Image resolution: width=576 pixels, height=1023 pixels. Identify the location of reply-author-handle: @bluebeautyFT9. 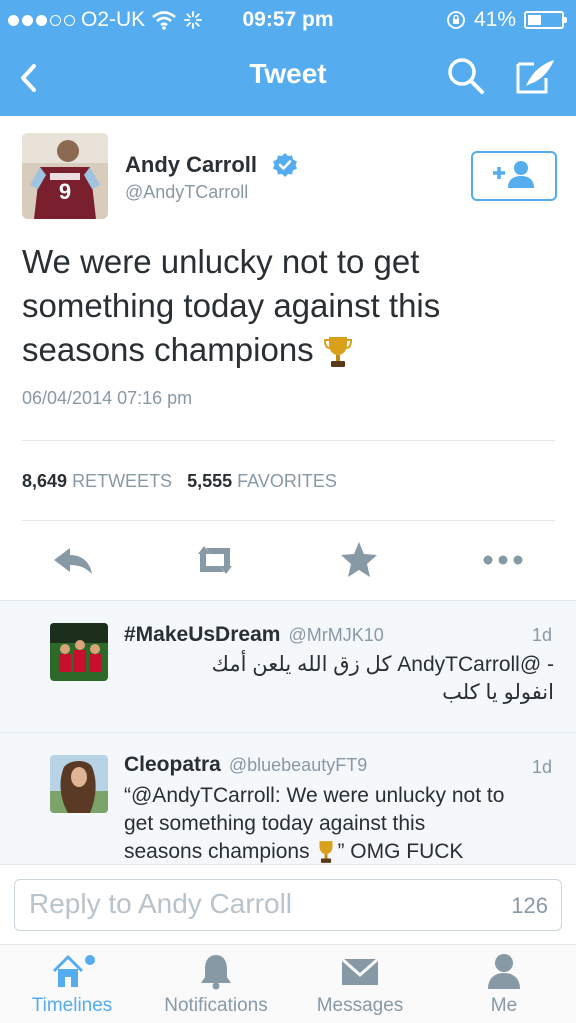
(298, 765).